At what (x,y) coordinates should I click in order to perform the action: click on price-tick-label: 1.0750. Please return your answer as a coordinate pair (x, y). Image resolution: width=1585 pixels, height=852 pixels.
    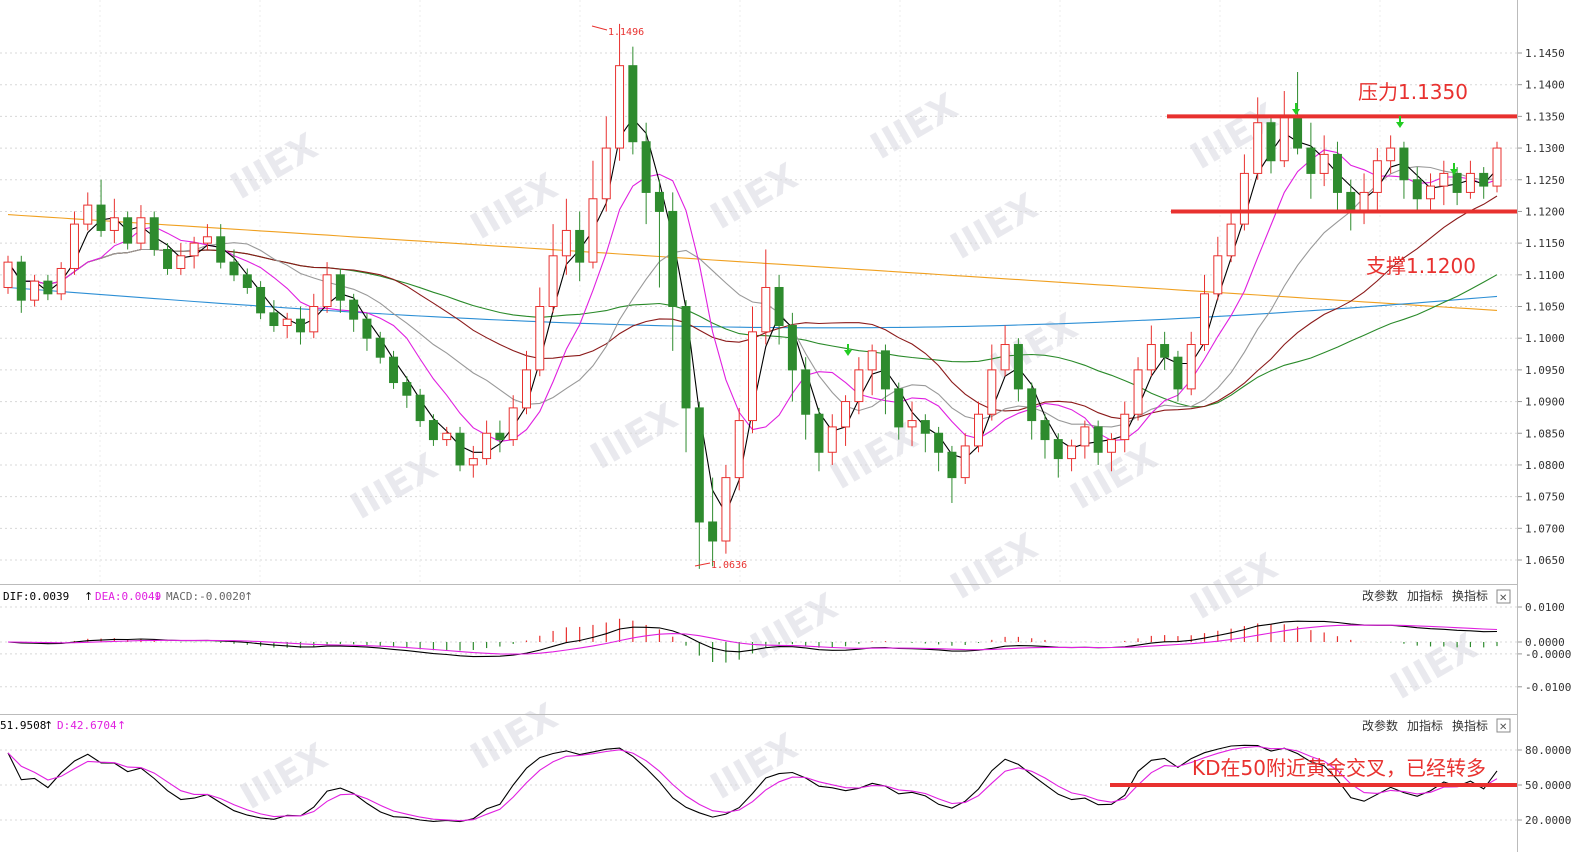
    Looking at the image, I should click on (1545, 497).